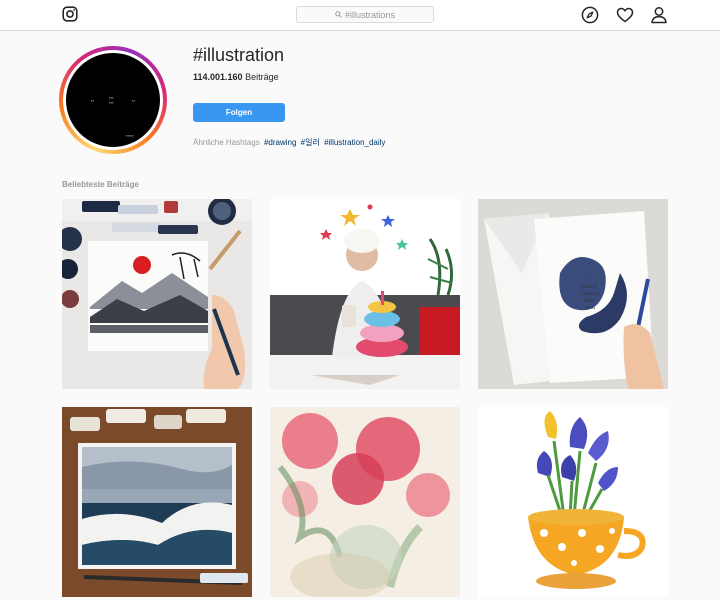  Describe the element at coordinates (310, 142) in the screenshot. I see `related-tag-korean: #일러` at that location.